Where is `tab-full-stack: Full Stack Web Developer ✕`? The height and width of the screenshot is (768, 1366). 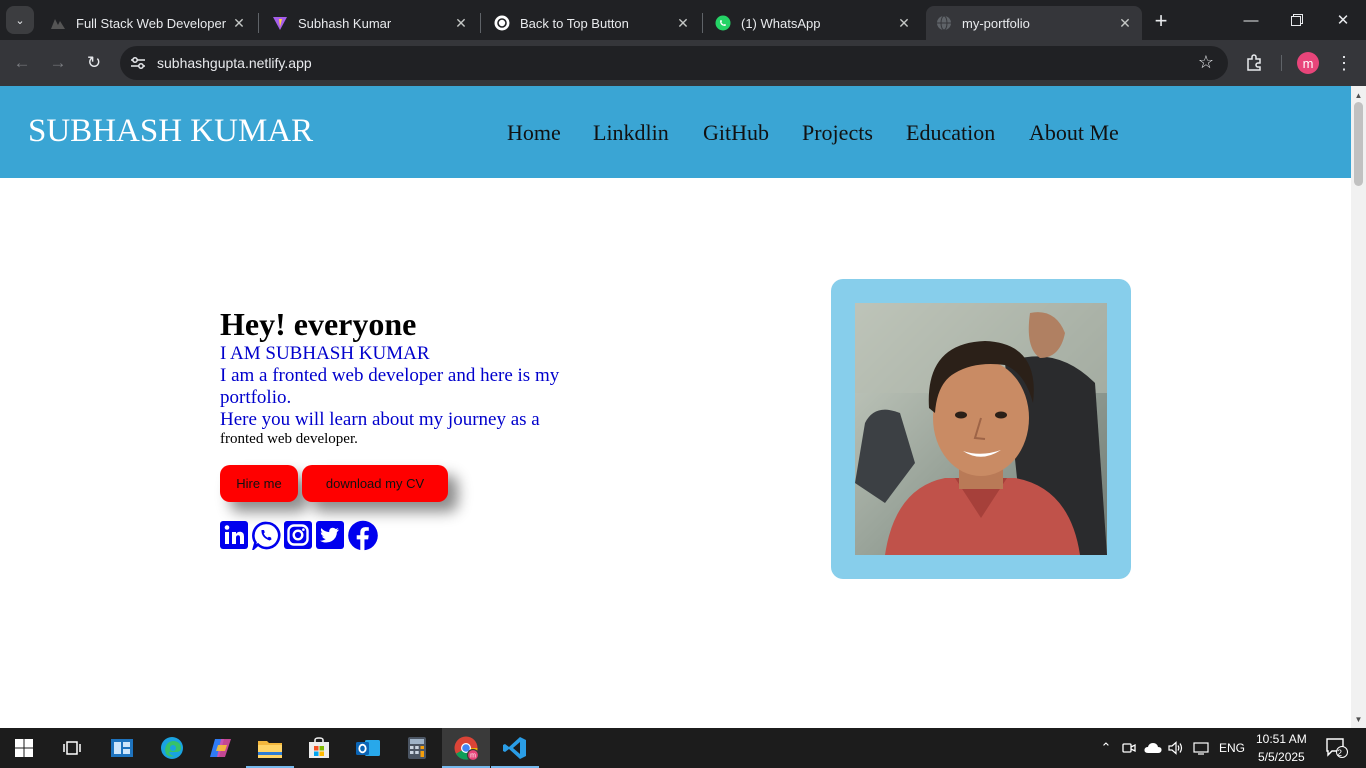 tab-full-stack: Full Stack Web Developer ✕ is located at coordinates (148, 23).